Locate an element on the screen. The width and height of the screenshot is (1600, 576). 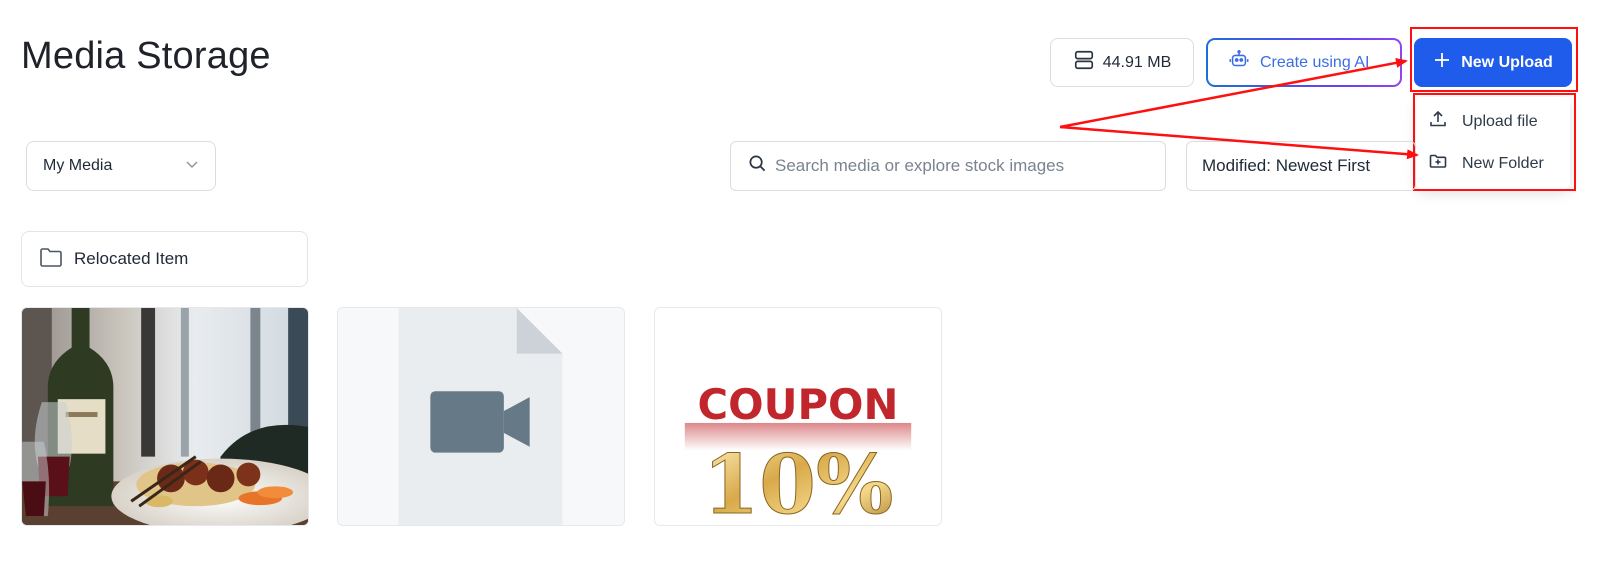
plus-icon is located at coordinates (1442, 62).